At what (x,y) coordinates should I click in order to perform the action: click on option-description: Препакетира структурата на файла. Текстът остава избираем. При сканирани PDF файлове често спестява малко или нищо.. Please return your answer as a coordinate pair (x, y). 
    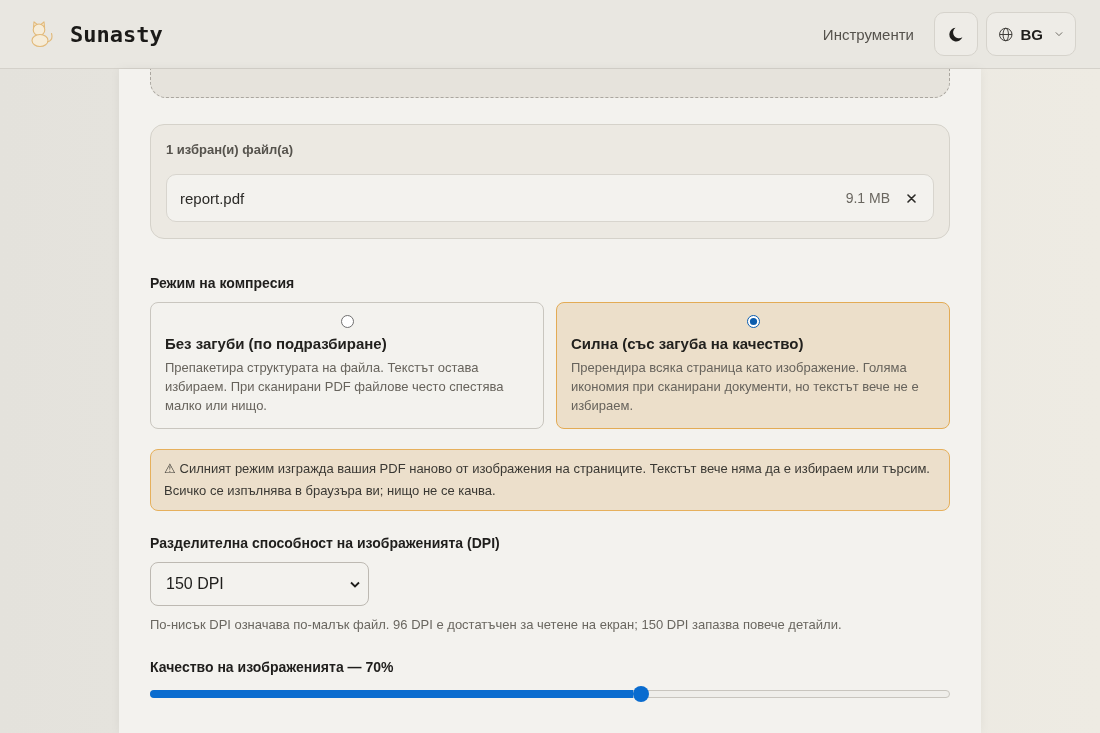
    Looking at the image, I should click on (335, 387).